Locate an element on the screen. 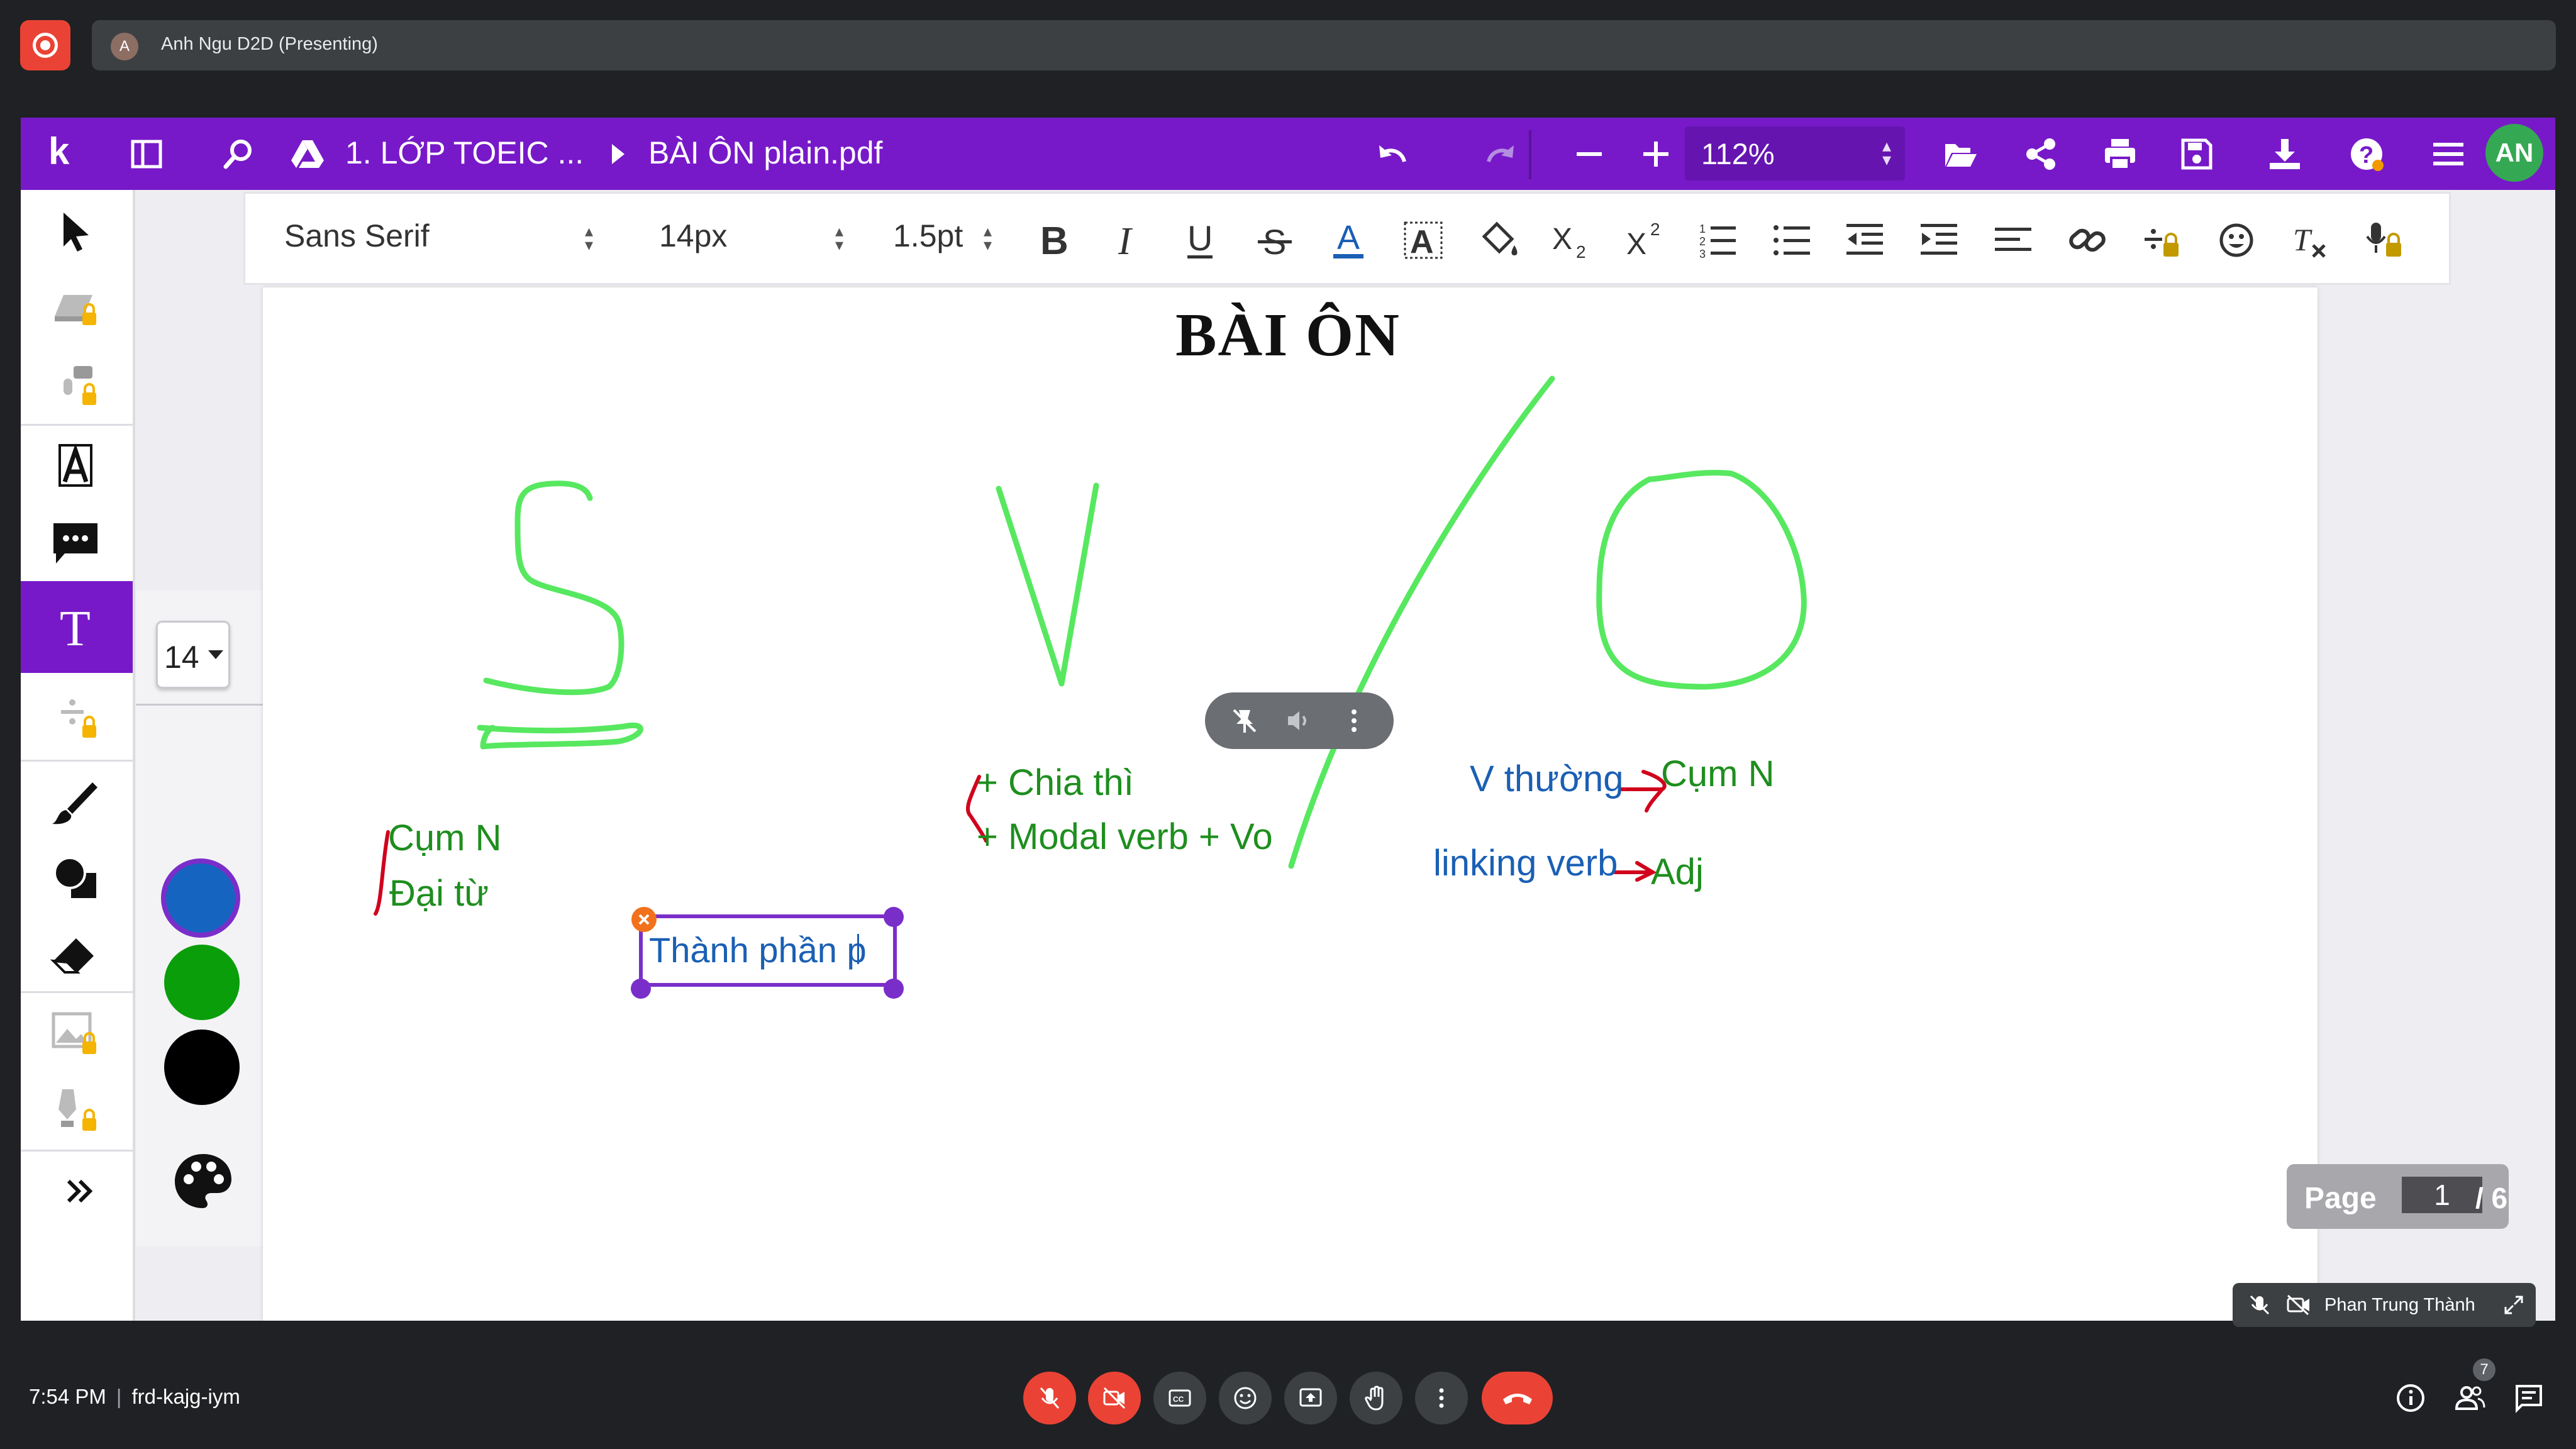 The height and width of the screenshot is (1449, 2576). reactions-button is located at coordinates (1245, 1398).